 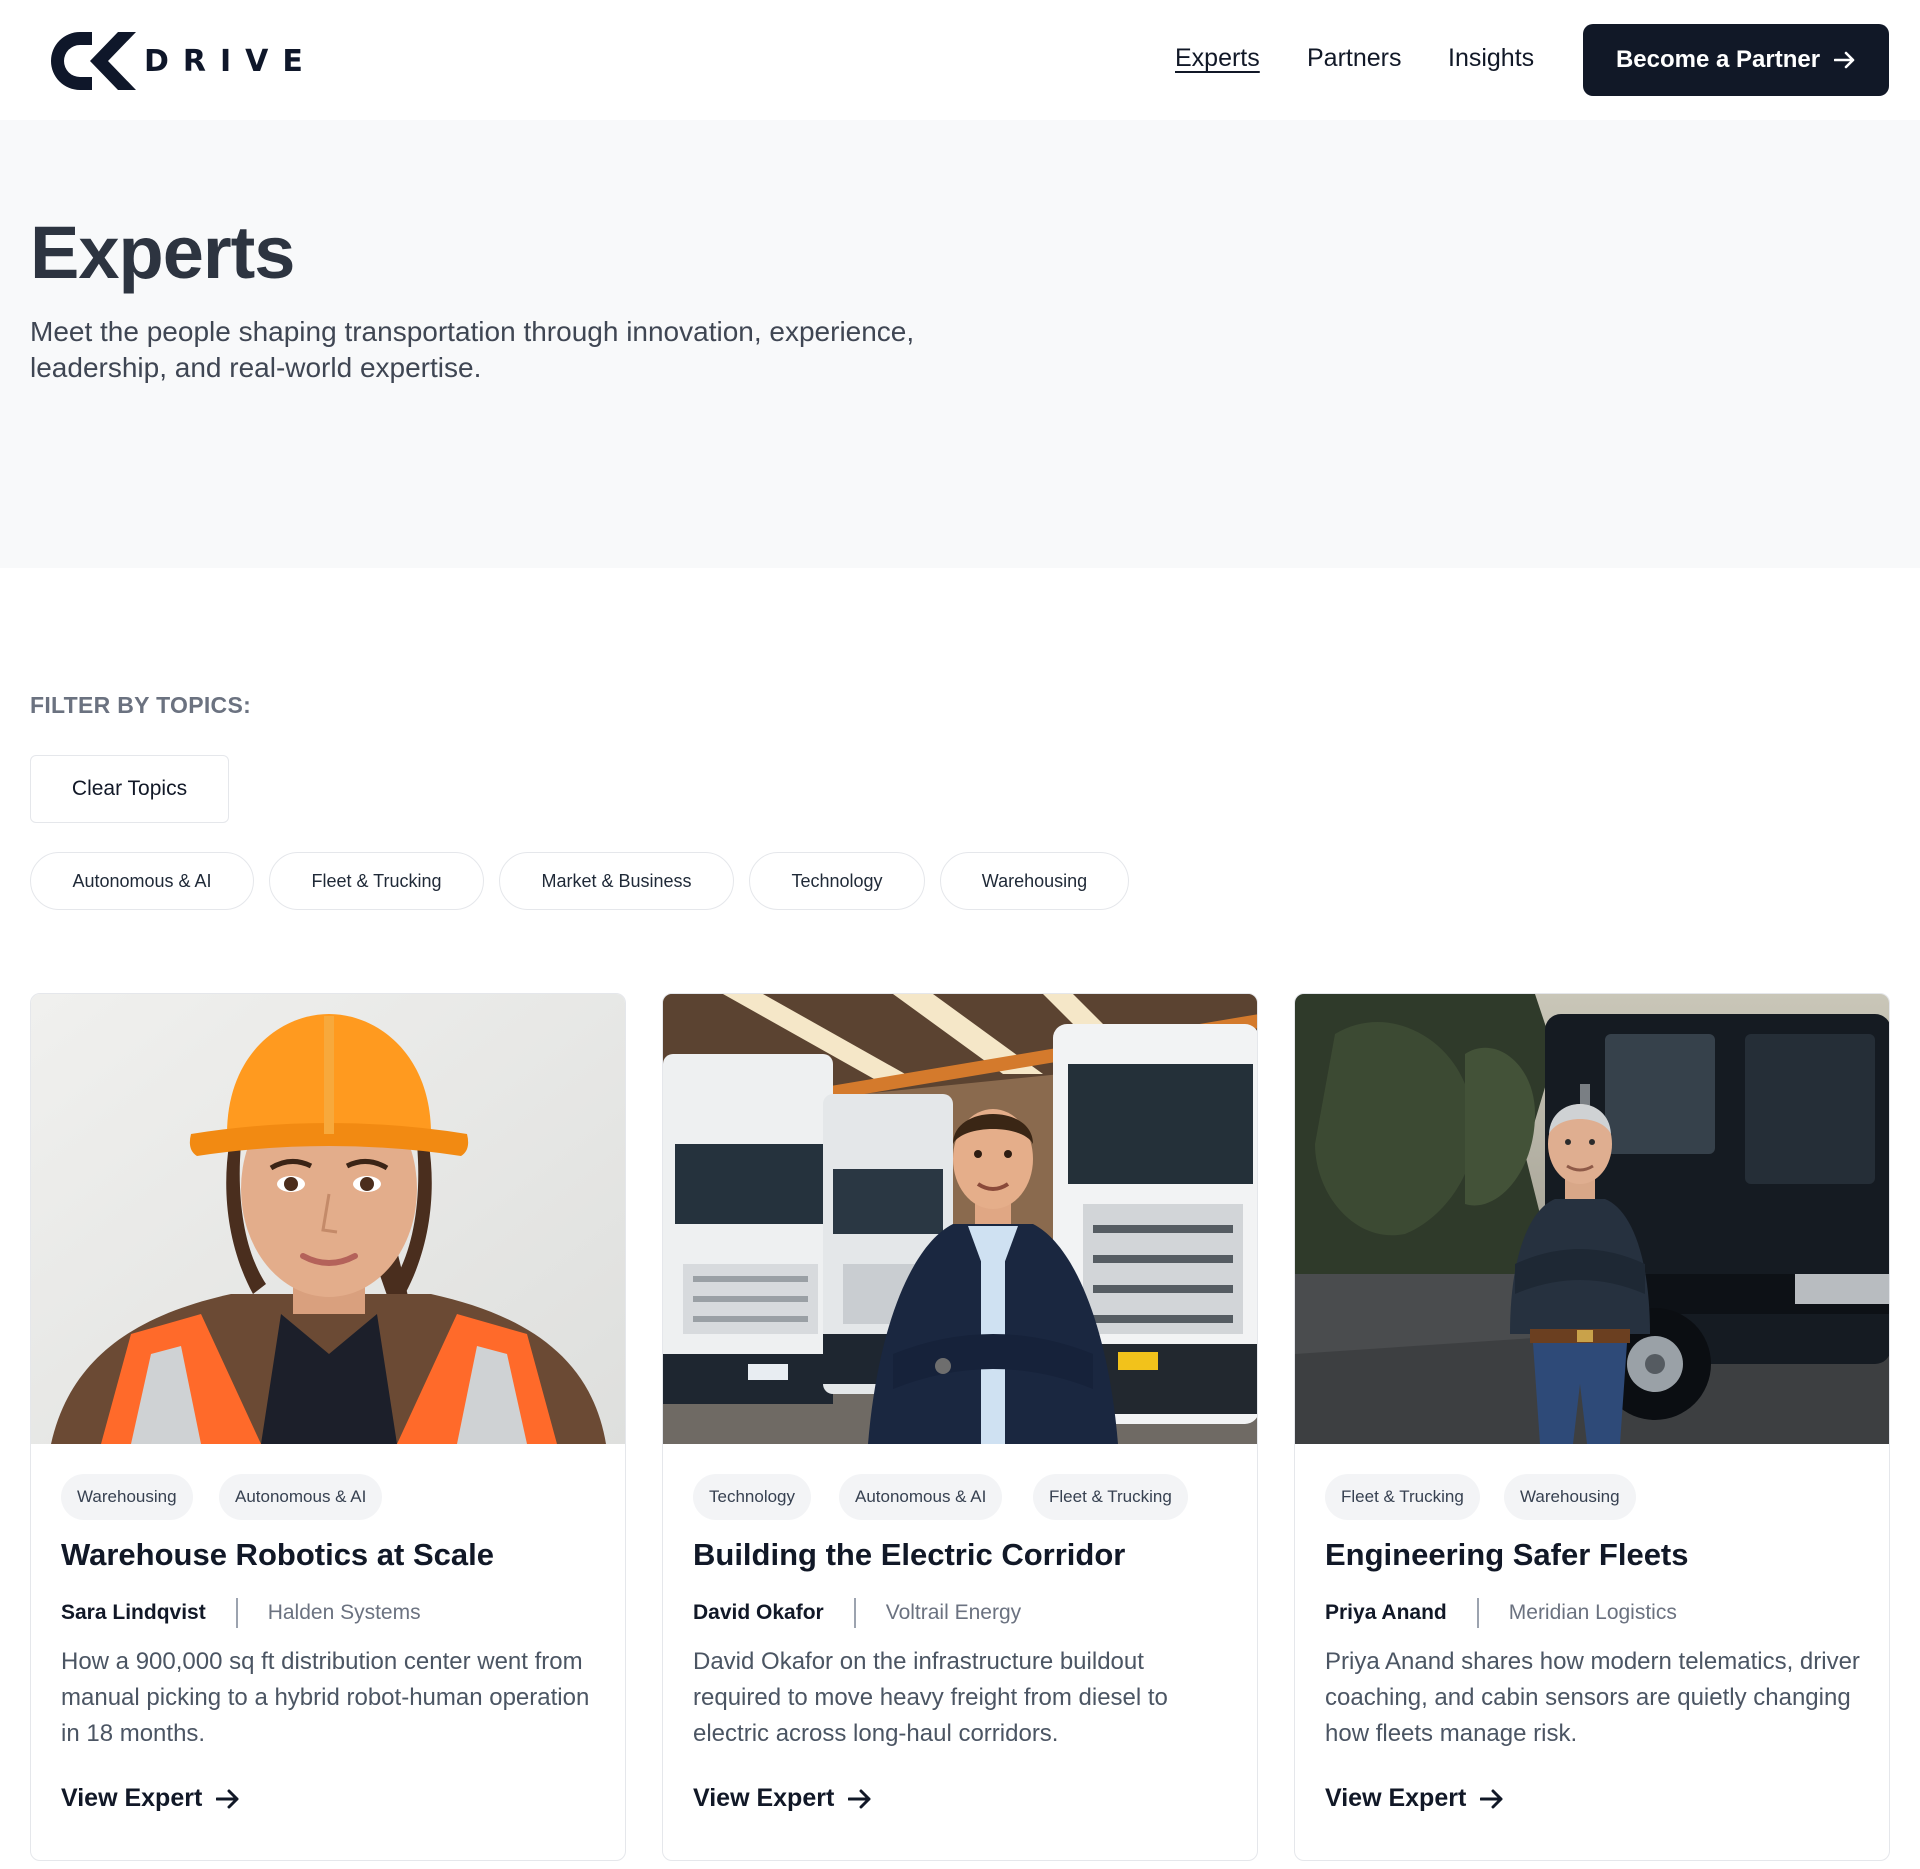 What do you see at coordinates (909, 1554) in the screenshot?
I see `card-title: Building the Electric Corridor` at bounding box center [909, 1554].